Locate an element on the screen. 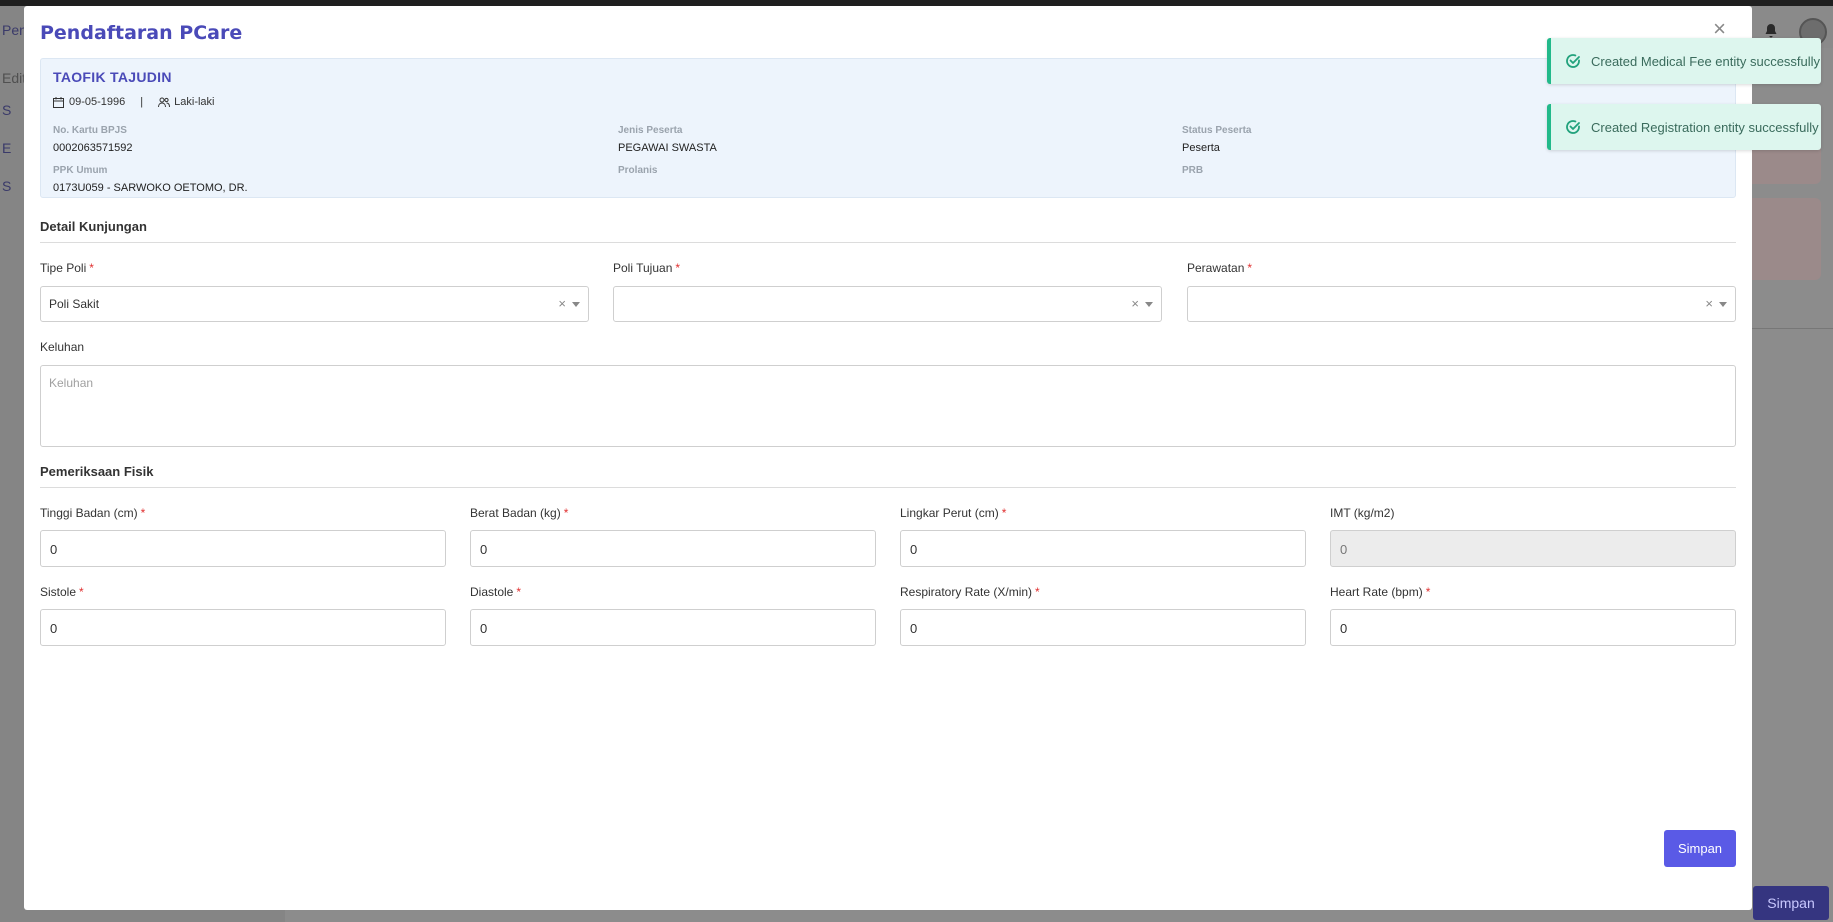 This screenshot has height=922, width=1833. jenis-peserta-label: Jenis Peserta is located at coordinates (650, 130).